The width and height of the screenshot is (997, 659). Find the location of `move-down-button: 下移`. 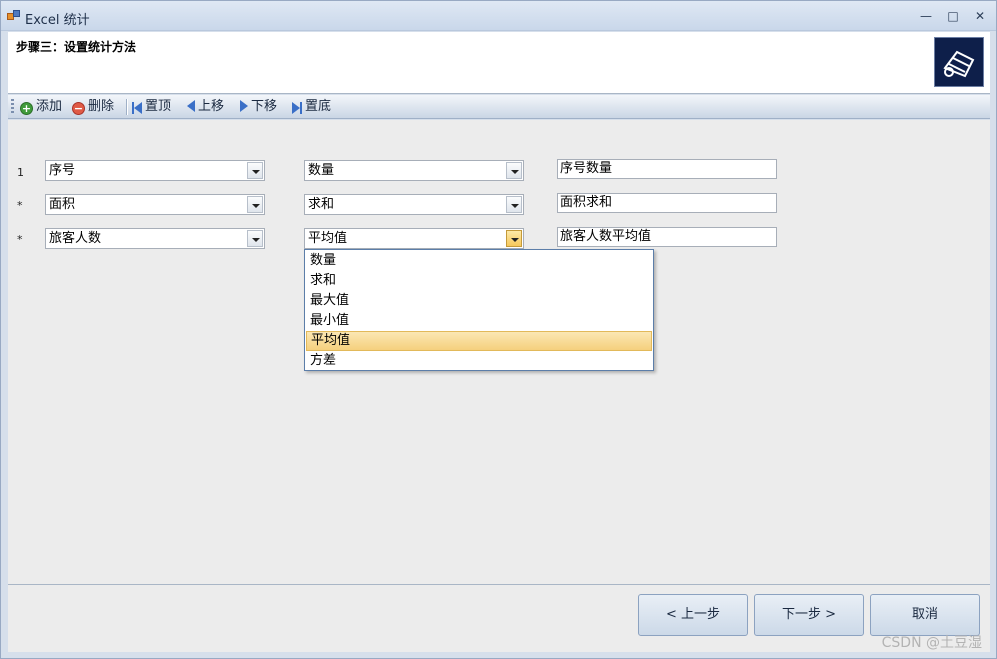

move-down-button: 下移 is located at coordinates (258, 107).